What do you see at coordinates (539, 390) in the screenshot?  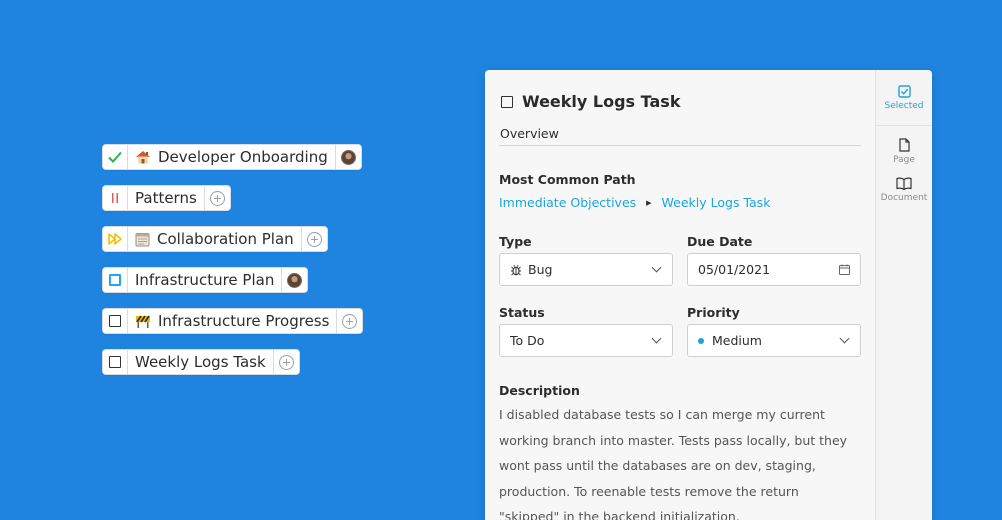 I see `description-label: Description` at bounding box center [539, 390].